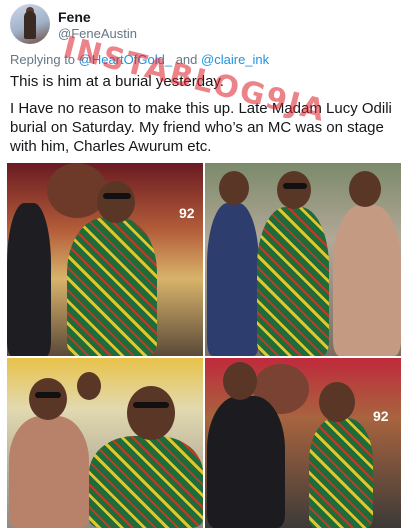  Describe the element at coordinates (43, 59) in the screenshot. I see `replying-prefix: Replying to` at that location.